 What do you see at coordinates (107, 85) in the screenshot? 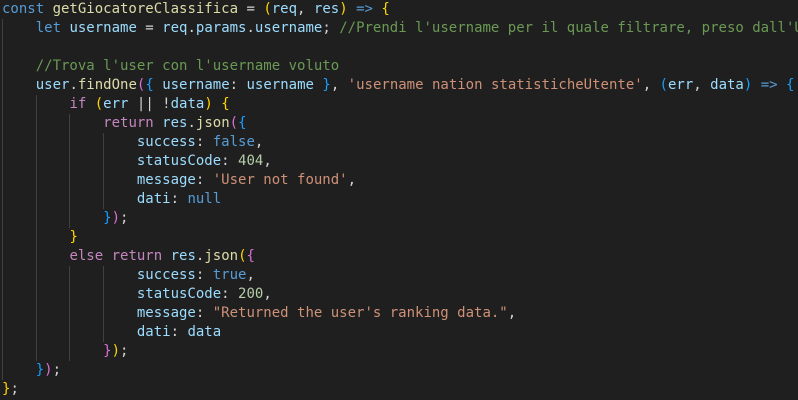
I see `code-token: findOne` at bounding box center [107, 85].